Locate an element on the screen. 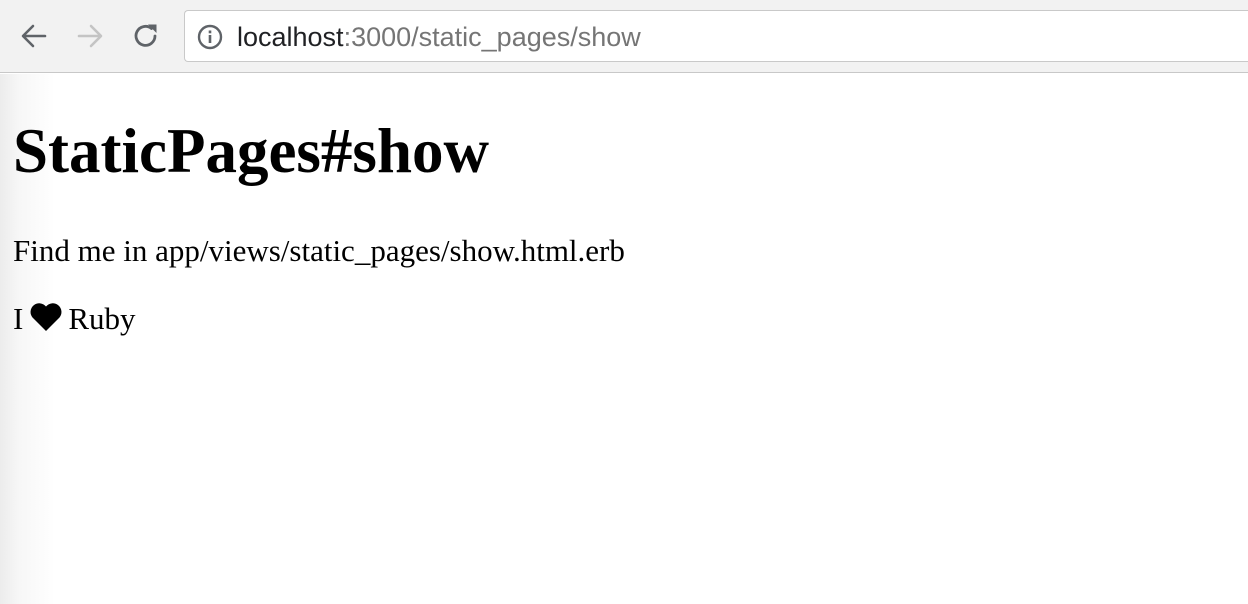  arrow-left-icon is located at coordinates (34, 36).